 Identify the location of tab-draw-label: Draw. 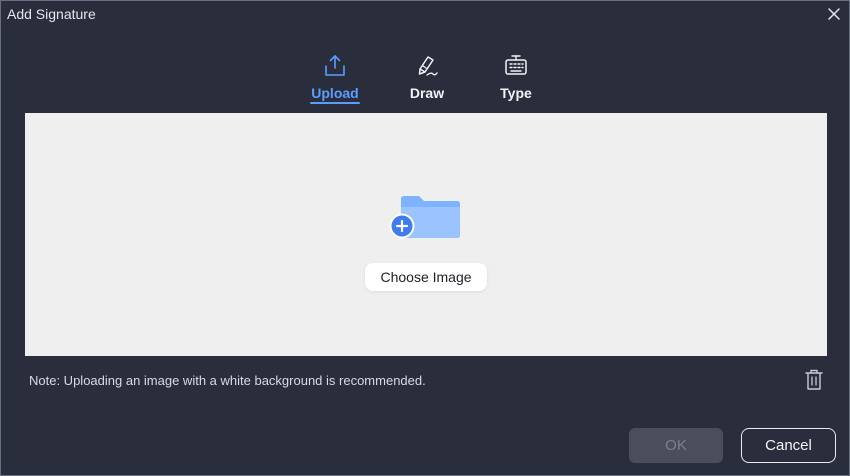
(427, 93).